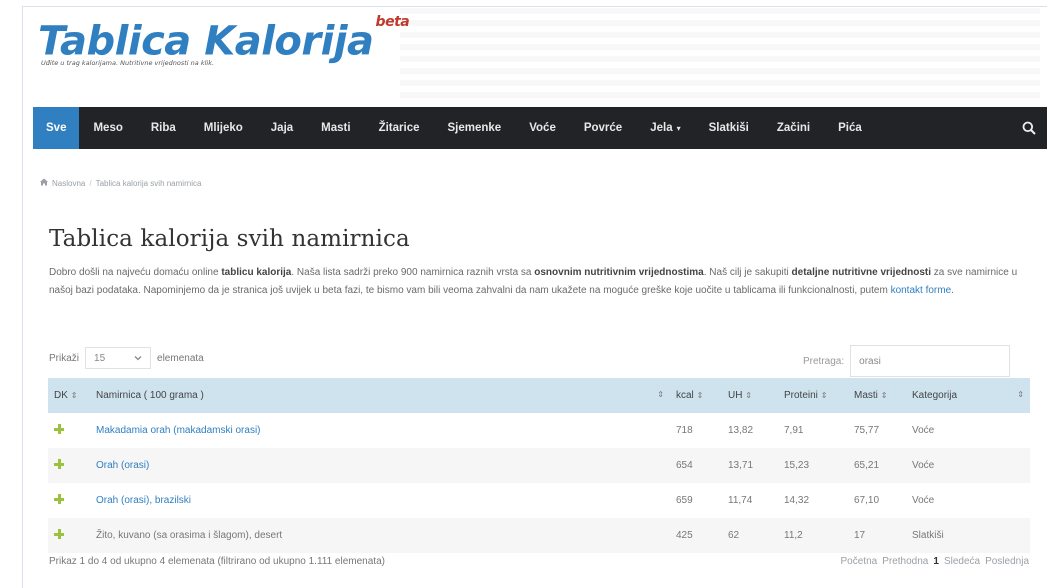  I want to click on nav-label: Sve, so click(56, 128).